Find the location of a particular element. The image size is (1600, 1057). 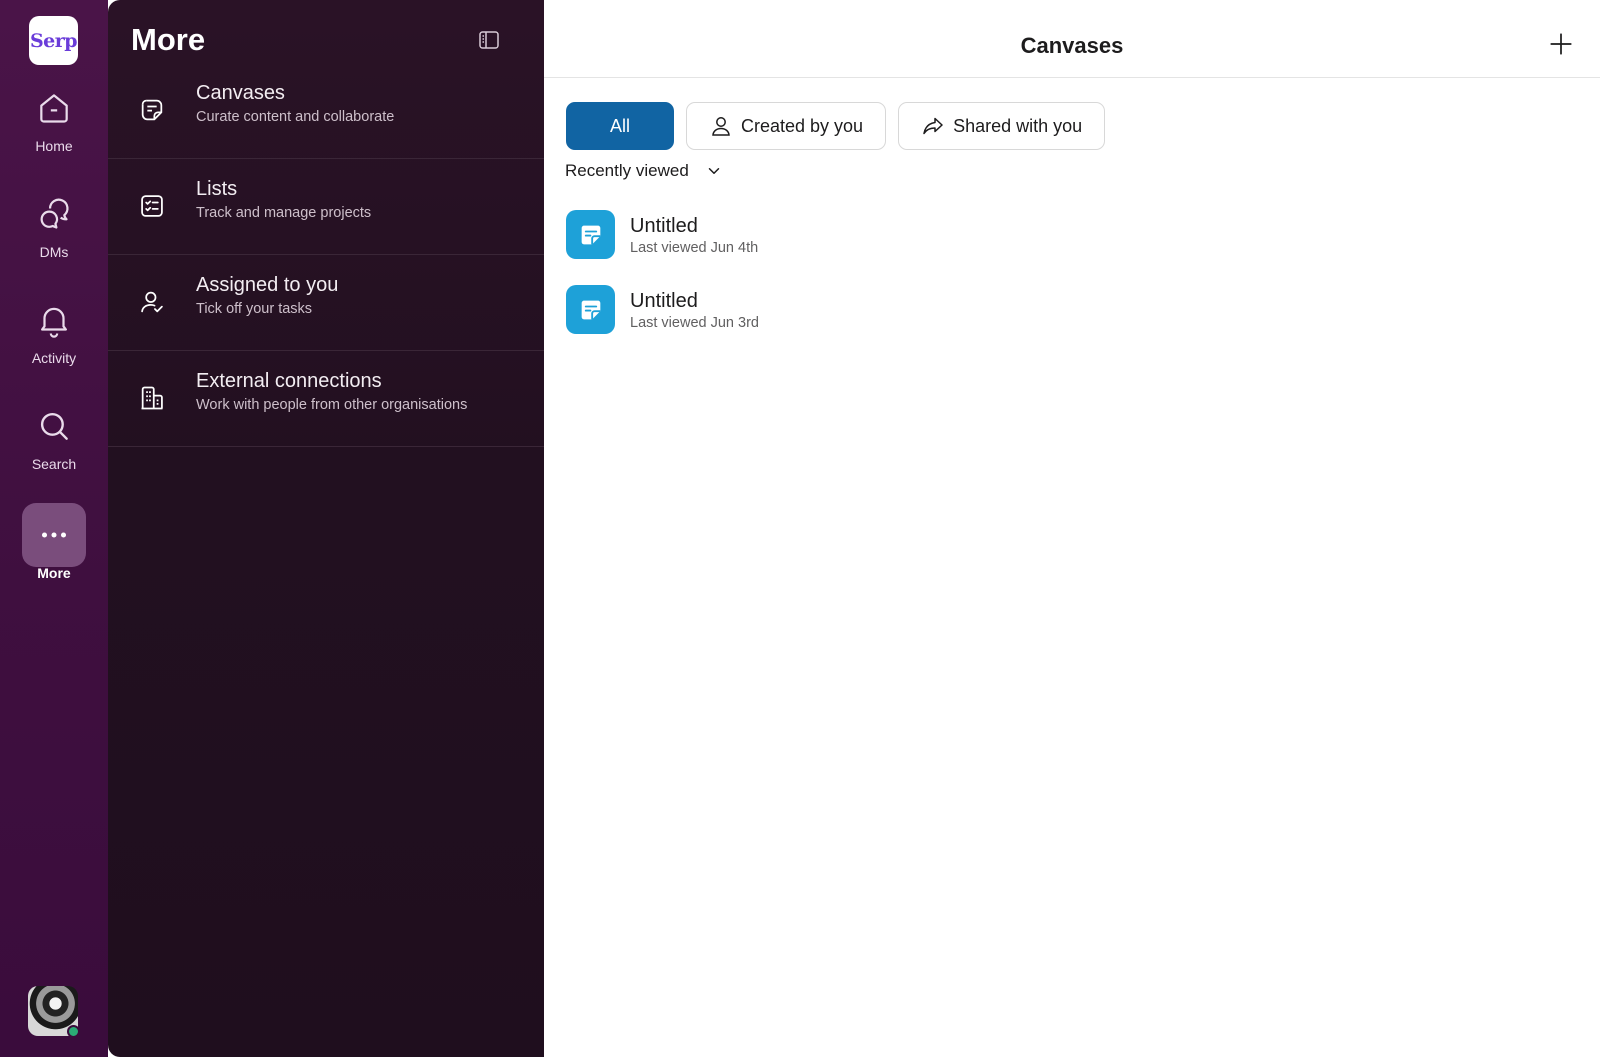

filter-label: Shared with you is located at coordinates (1018, 125).